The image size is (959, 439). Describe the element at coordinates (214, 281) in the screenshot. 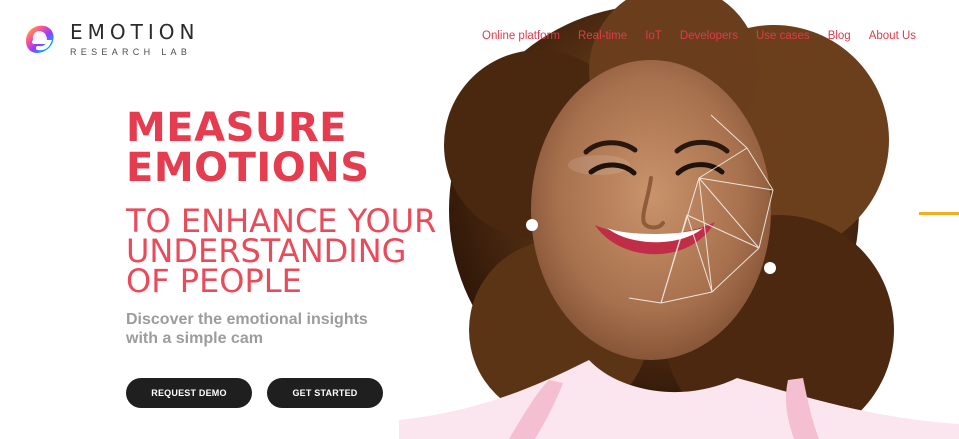

I see `subheadline-line-3: OF PEOPLE` at that location.